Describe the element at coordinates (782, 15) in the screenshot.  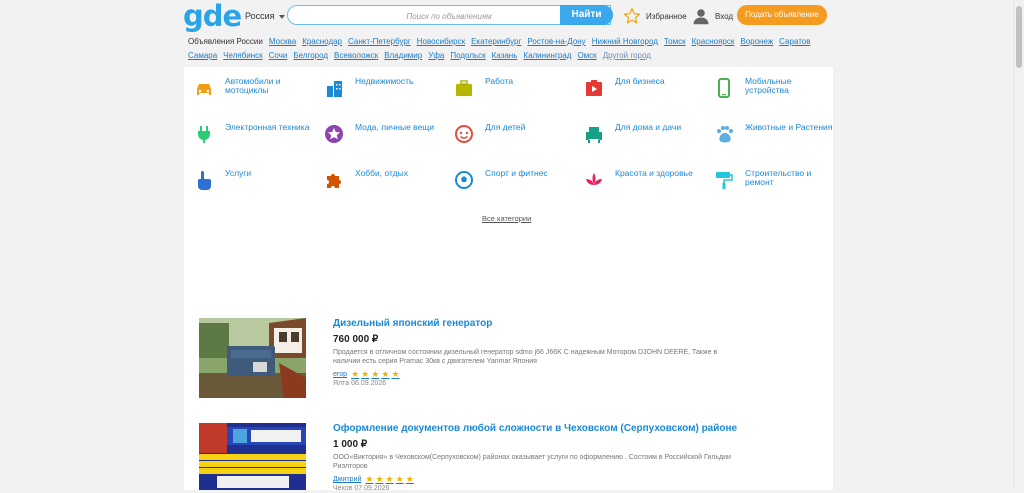
I see `post-ad-button: Подать объявление` at that location.